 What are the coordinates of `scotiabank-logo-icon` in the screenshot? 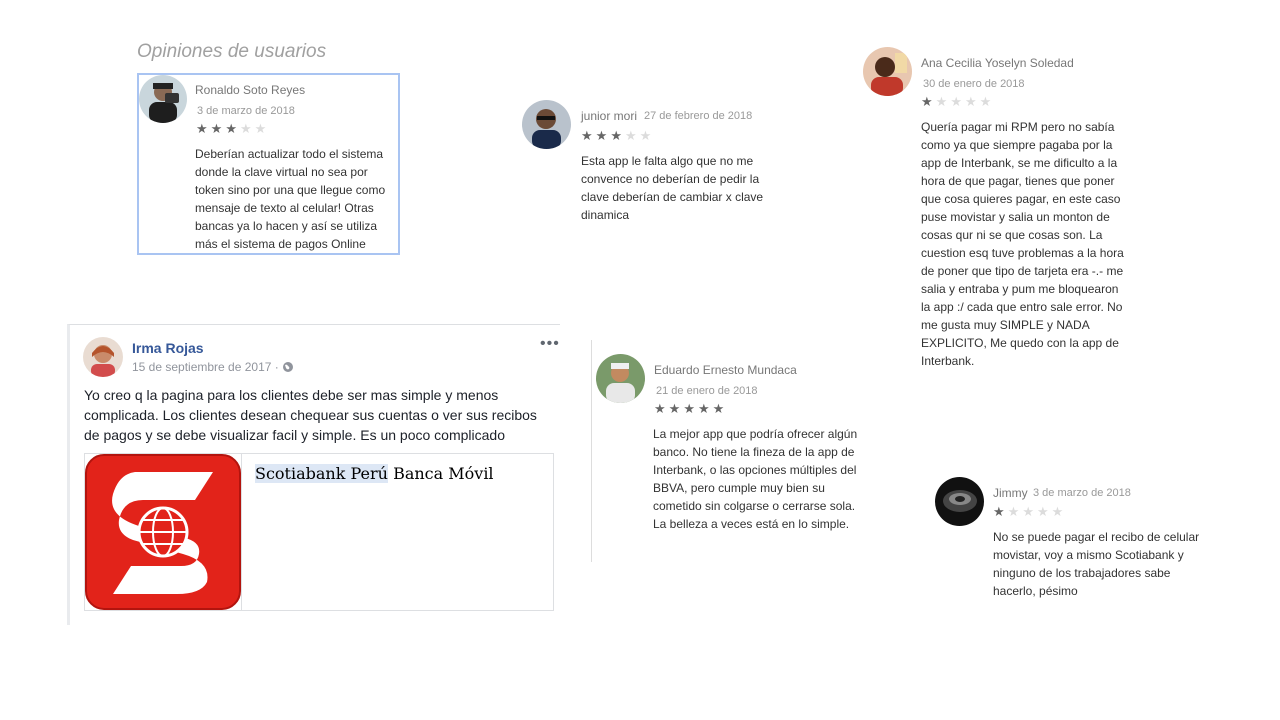 It's located at (163, 532).